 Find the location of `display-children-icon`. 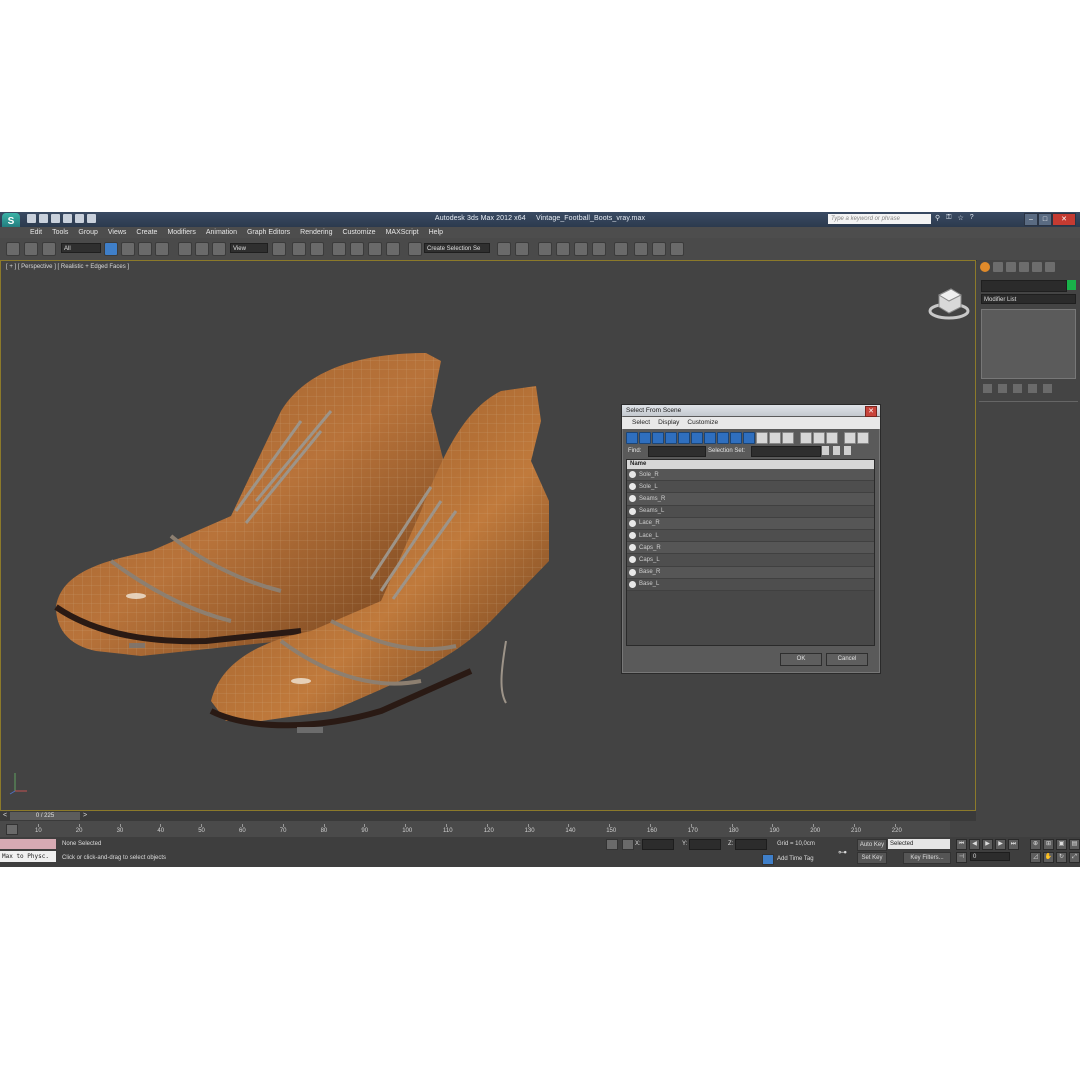

display-children-icon is located at coordinates (762, 438).